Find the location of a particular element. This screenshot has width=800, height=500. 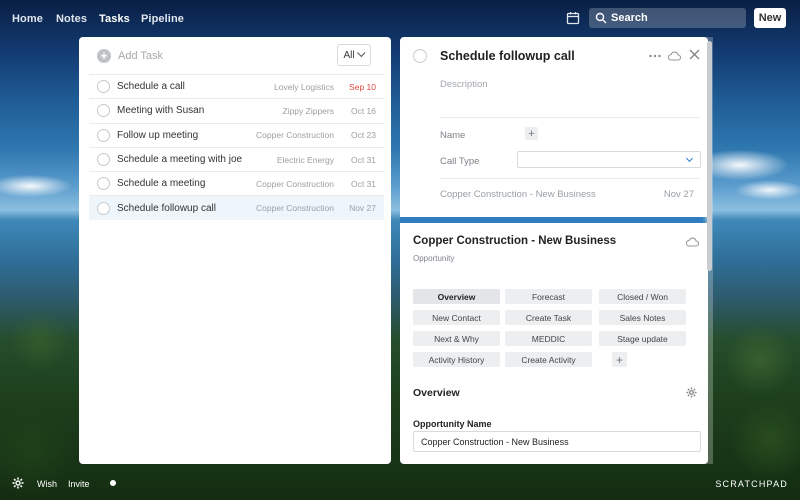

bottom-bar: Wish Invite SCRATCHPAD is located at coordinates (400, 485).